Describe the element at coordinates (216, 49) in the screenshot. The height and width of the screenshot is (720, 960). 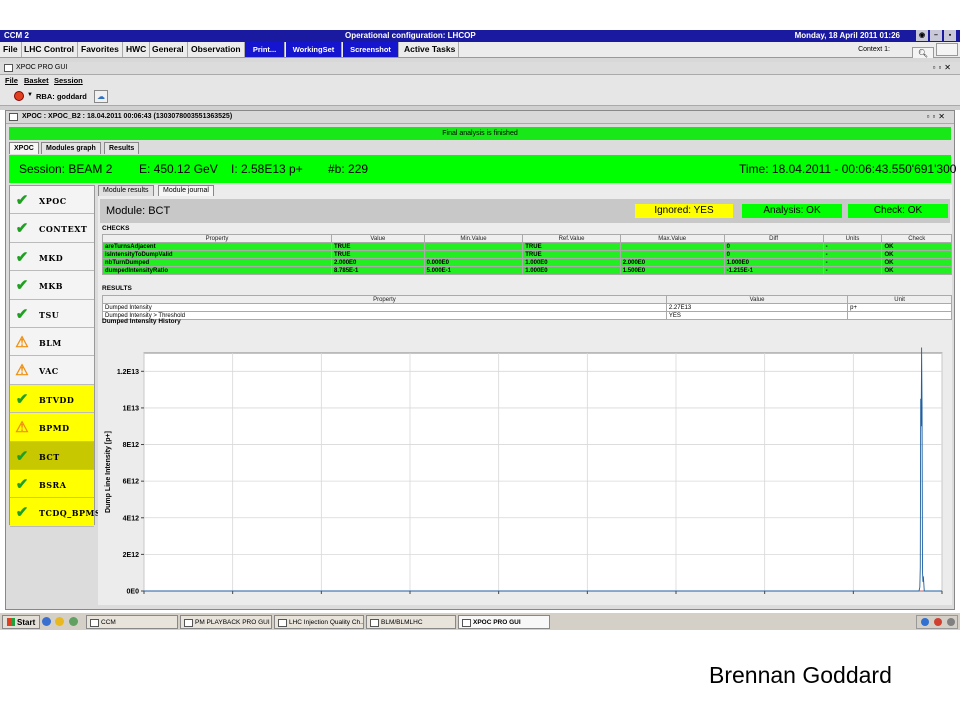
I see `menu-observation: Observation` at that location.